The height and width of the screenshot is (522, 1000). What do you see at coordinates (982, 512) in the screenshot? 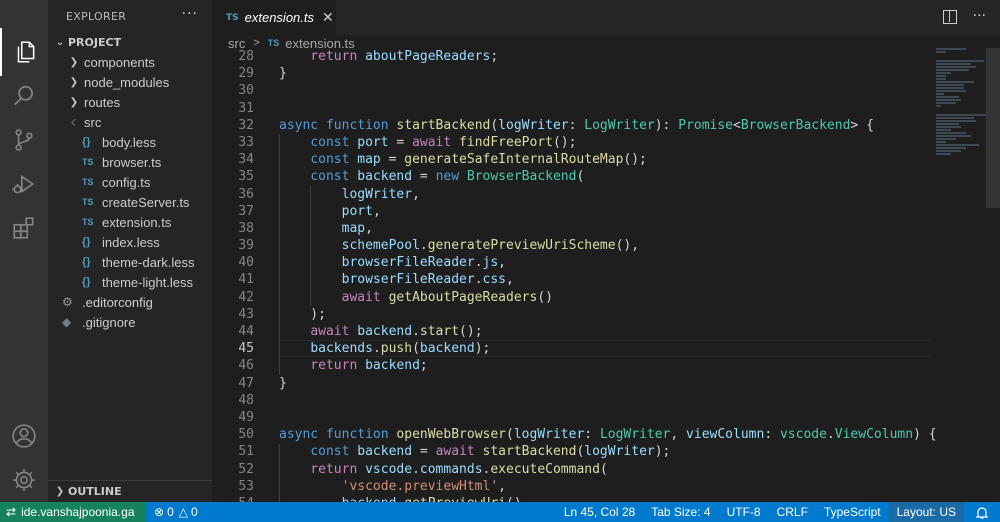
I see `notifications-bell-icon` at bounding box center [982, 512].